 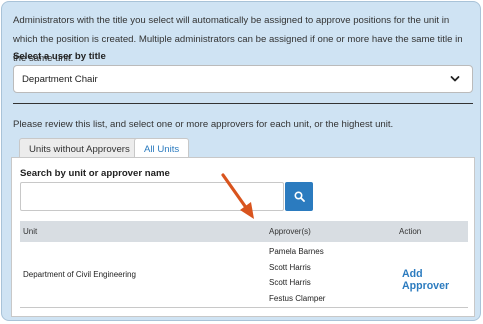 I want to click on column-header-action: Action, so click(x=410, y=231).